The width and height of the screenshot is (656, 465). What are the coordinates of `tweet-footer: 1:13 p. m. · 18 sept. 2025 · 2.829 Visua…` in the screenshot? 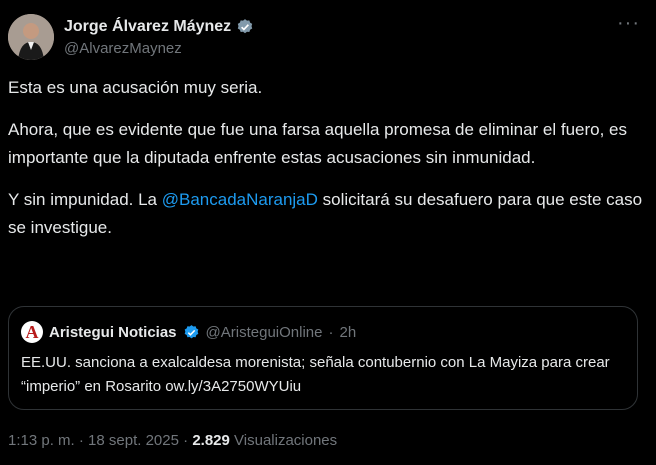 It's located at (172, 440).